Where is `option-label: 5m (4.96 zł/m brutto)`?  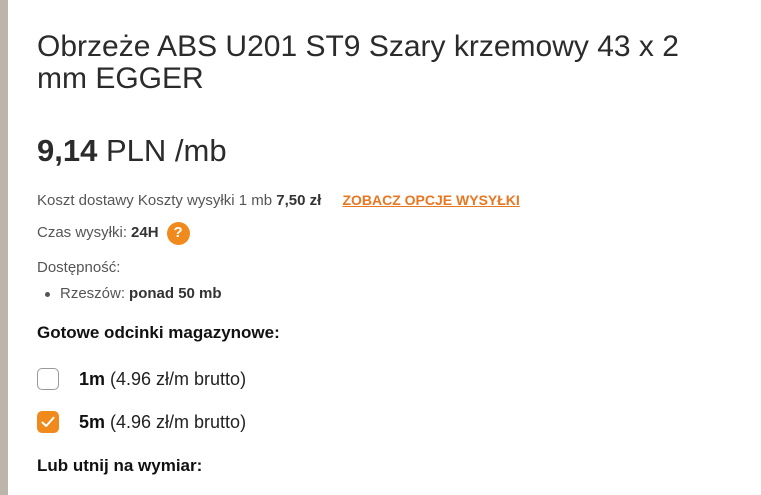
option-label: 5m (4.96 zł/m brutto) is located at coordinates (162, 422).